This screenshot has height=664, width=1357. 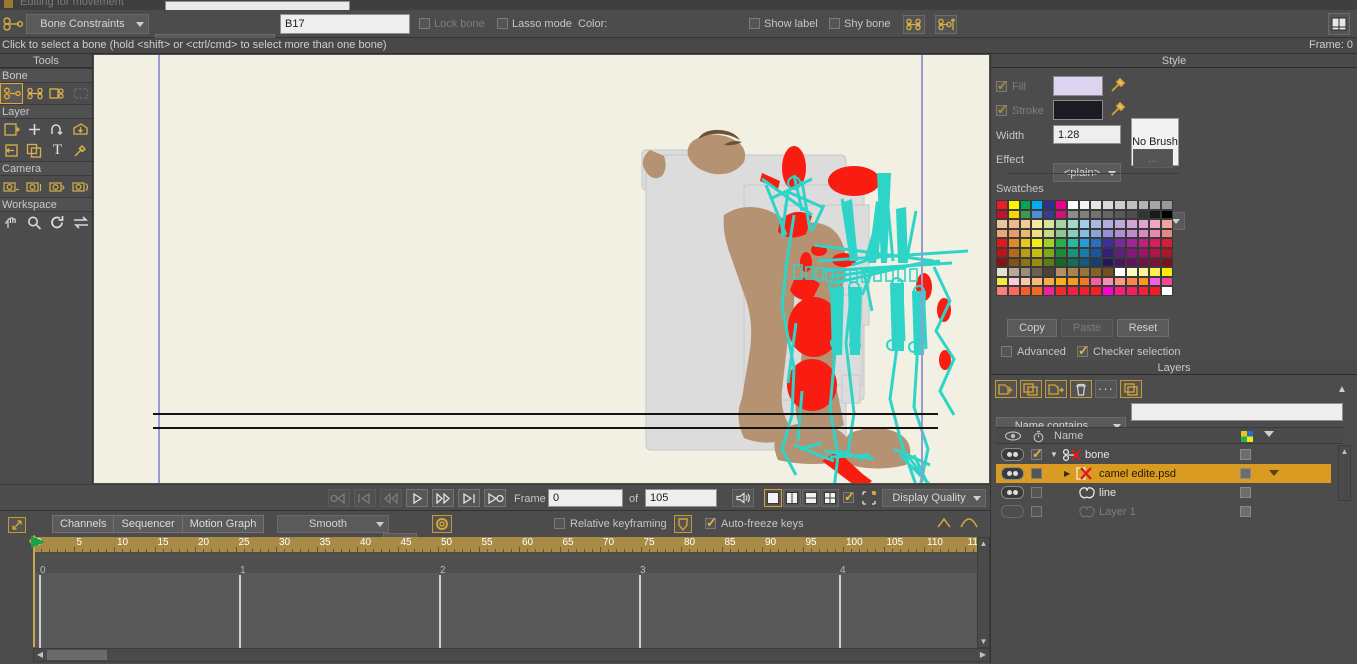 I want to click on layer-row: Layer 1, so click(x=1163, y=511).